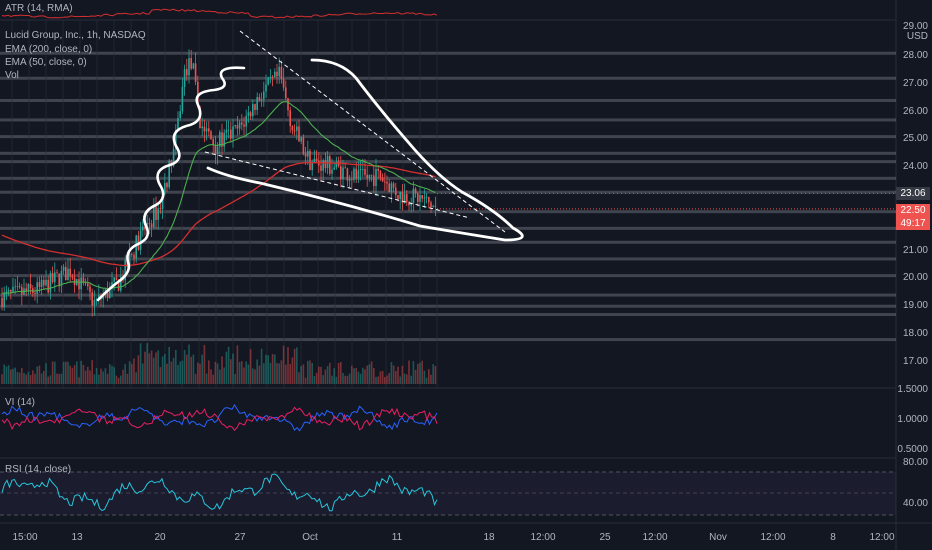 The height and width of the screenshot is (550, 932). Describe the element at coordinates (39, 8) in the screenshot. I see `atr-label: ATR (14, RMA)` at that location.